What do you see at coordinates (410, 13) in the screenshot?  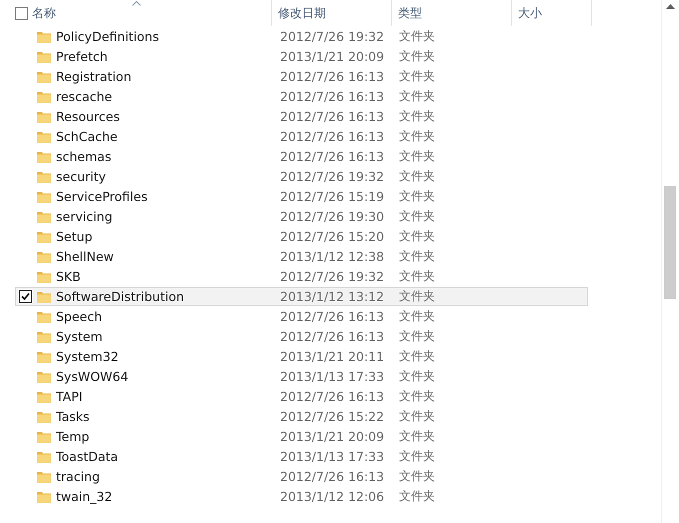 I see `column-header: 类型` at bounding box center [410, 13].